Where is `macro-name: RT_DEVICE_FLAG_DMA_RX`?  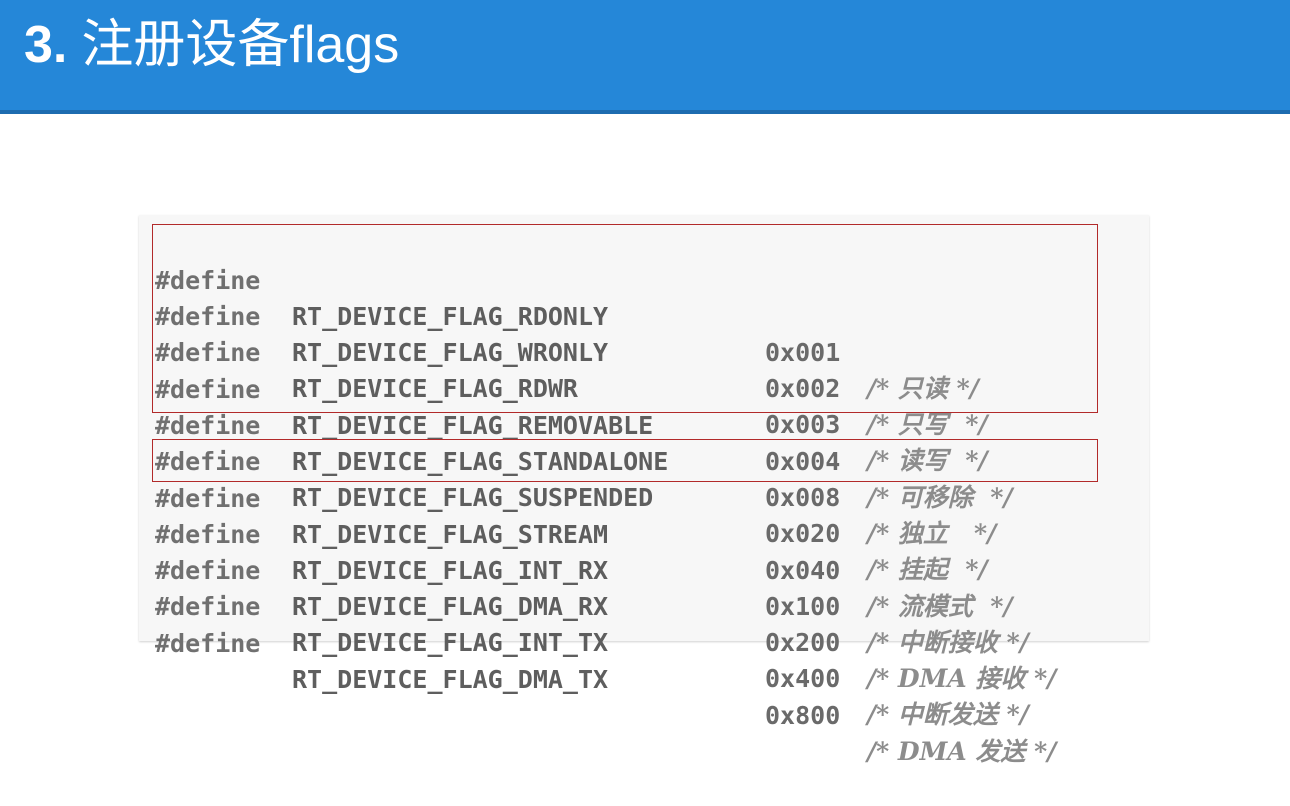 macro-name: RT_DEVICE_FLAG_DMA_RX is located at coordinates (450, 606).